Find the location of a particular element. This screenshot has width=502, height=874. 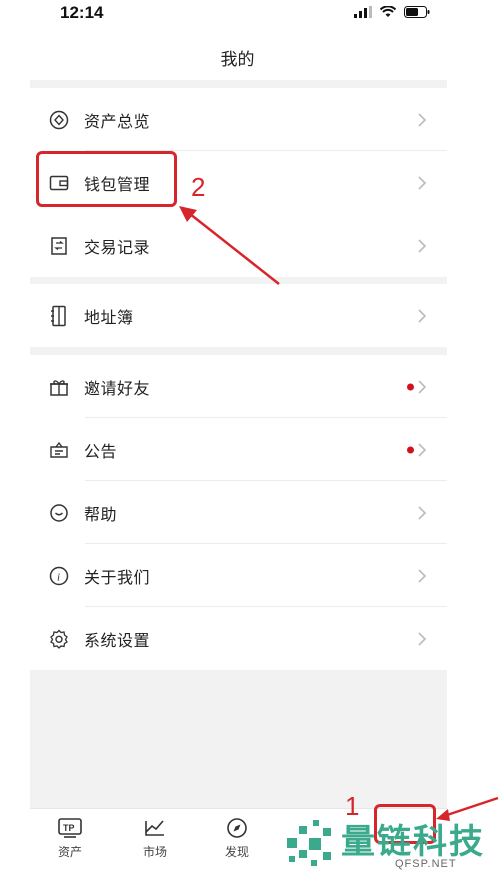

address-book-icon is located at coordinates (59, 316).